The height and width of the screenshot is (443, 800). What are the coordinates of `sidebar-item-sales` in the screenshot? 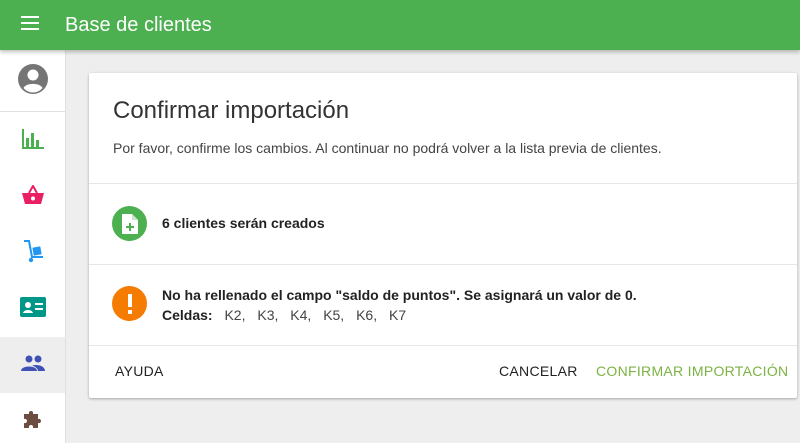 It's located at (32, 197).